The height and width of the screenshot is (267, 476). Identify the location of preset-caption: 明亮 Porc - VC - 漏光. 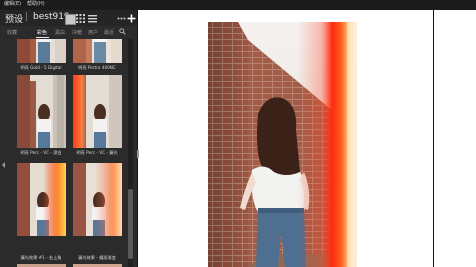
(97, 152).